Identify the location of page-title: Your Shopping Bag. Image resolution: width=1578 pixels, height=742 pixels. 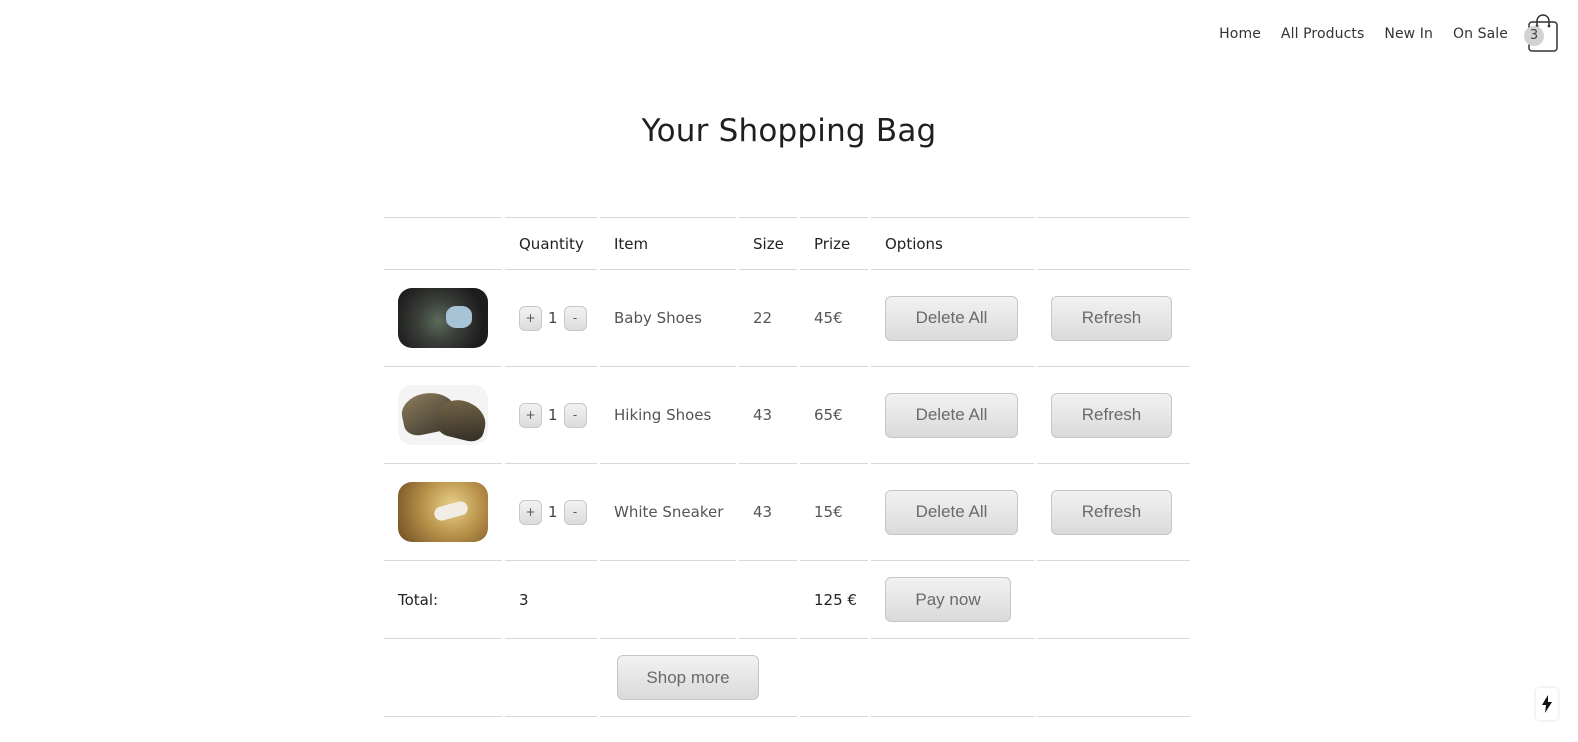
(789, 131).